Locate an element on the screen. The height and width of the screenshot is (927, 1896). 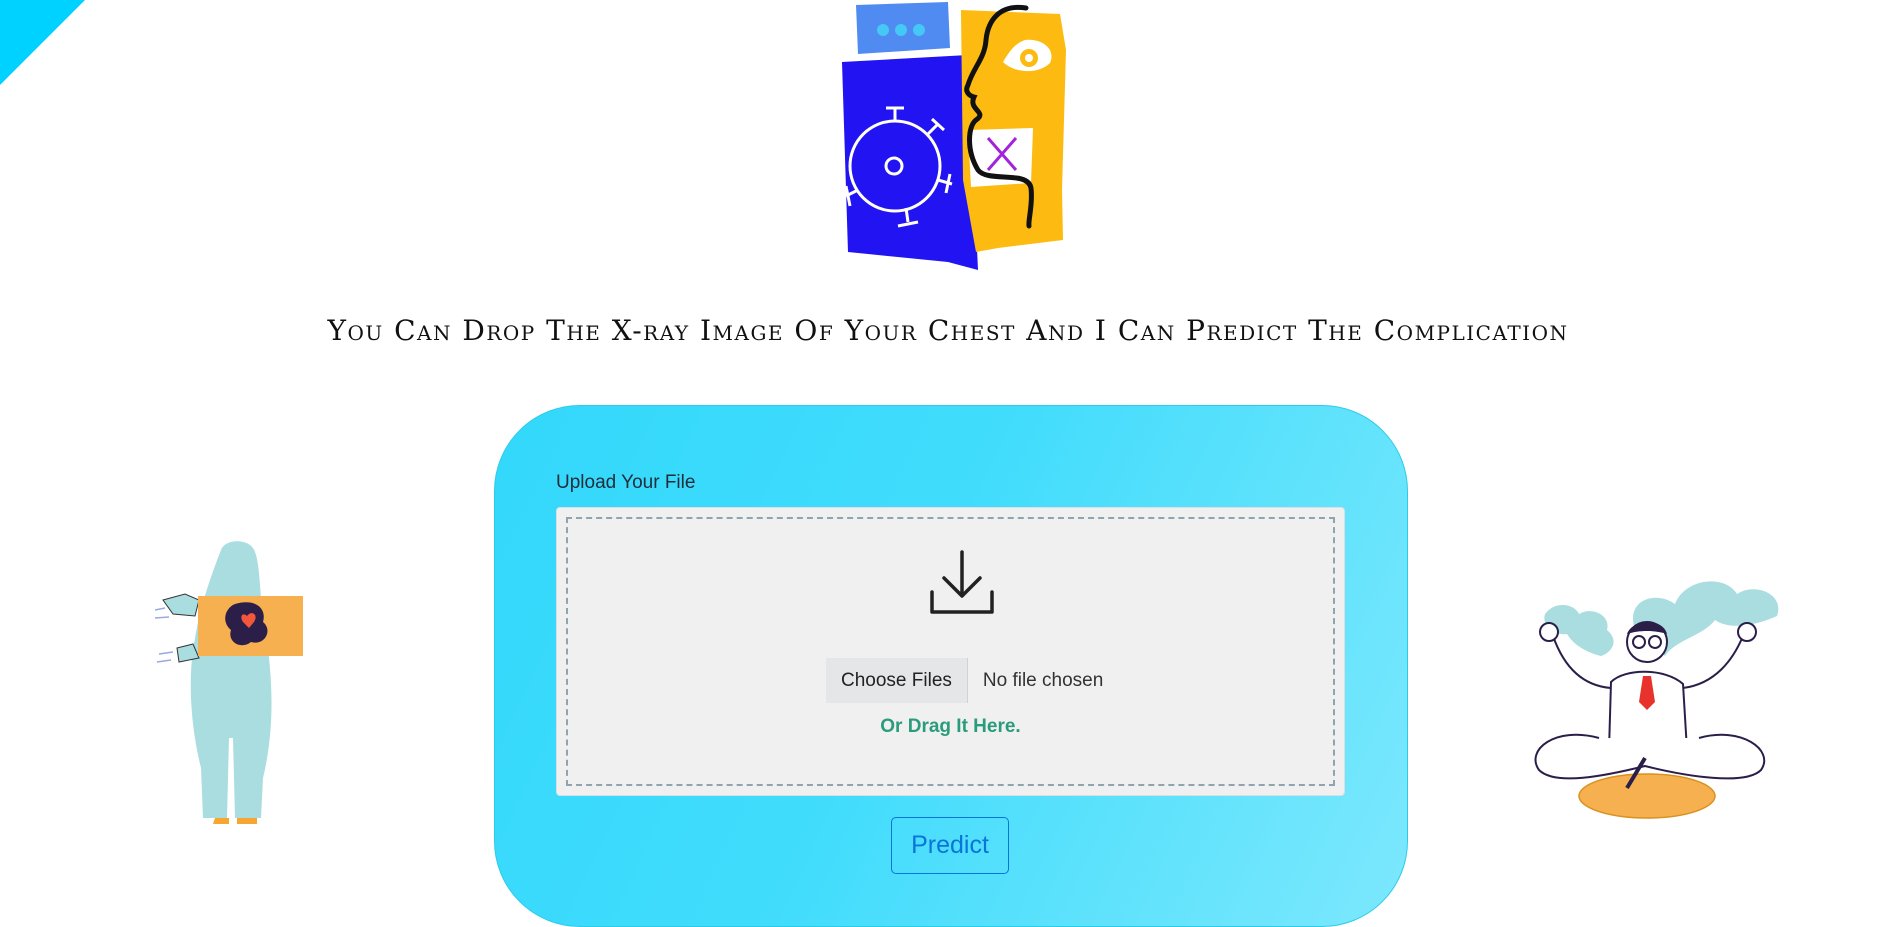
predict-button: Predict is located at coordinates (950, 845).